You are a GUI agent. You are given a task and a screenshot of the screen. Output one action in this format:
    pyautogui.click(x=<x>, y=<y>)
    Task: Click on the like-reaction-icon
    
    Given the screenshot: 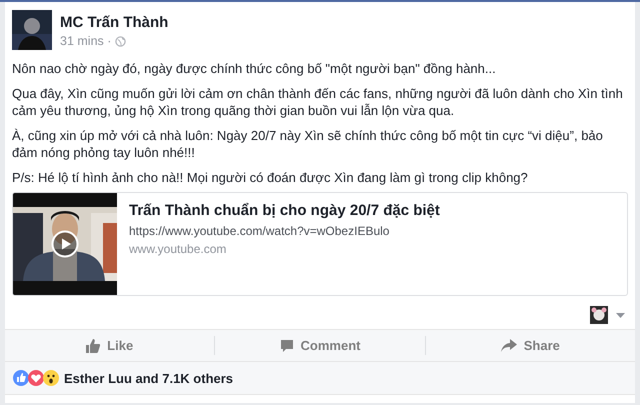 What is the action you would take?
    pyautogui.click(x=21, y=378)
    